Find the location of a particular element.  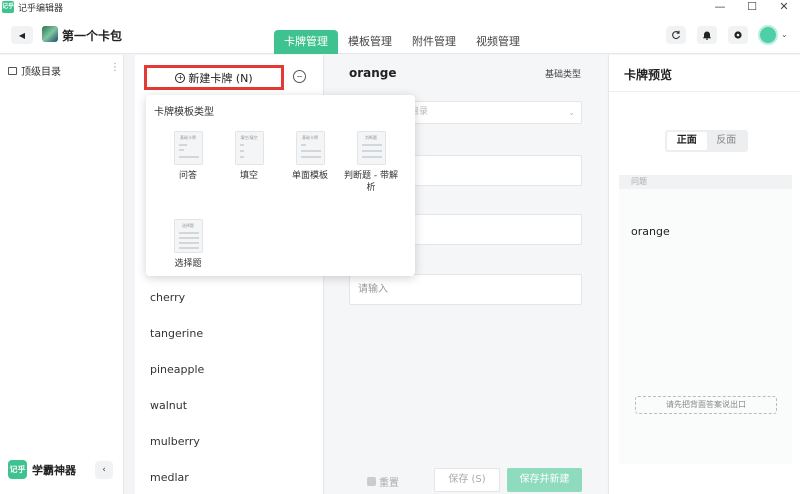

preview-title: 卡牌预览 is located at coordinates (648, 75).